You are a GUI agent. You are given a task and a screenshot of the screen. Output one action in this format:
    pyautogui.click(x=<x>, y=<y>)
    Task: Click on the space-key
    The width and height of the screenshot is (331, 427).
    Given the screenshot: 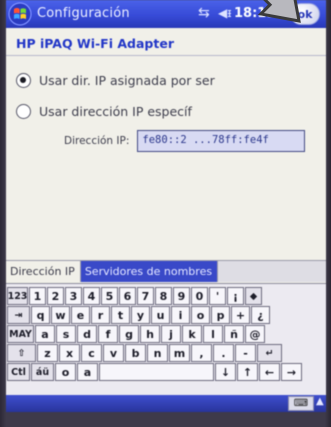 What is the action you would take?
    pyautogui.click(x=156, y=372)
    